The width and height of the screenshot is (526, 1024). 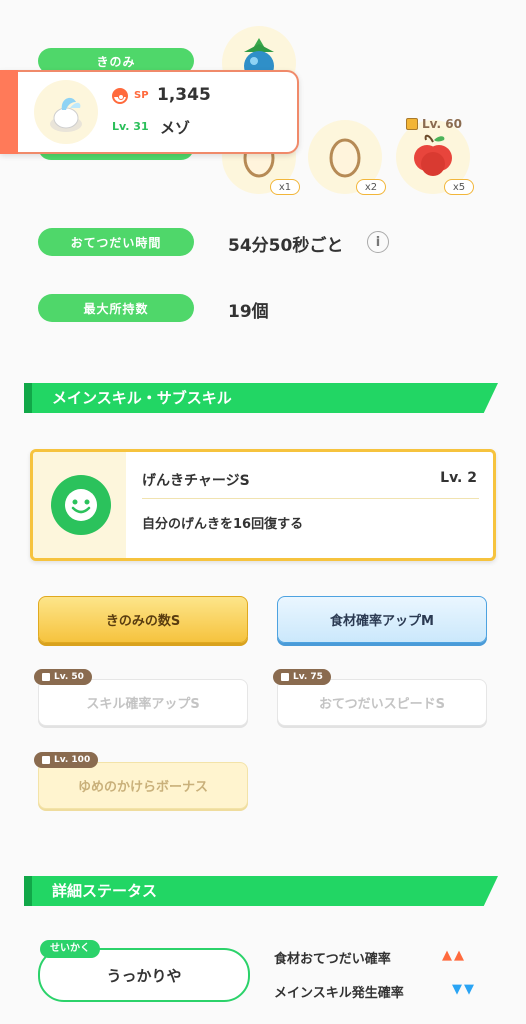 I want to click on lock-level: Lv. 50, so click(x=69, y=677).